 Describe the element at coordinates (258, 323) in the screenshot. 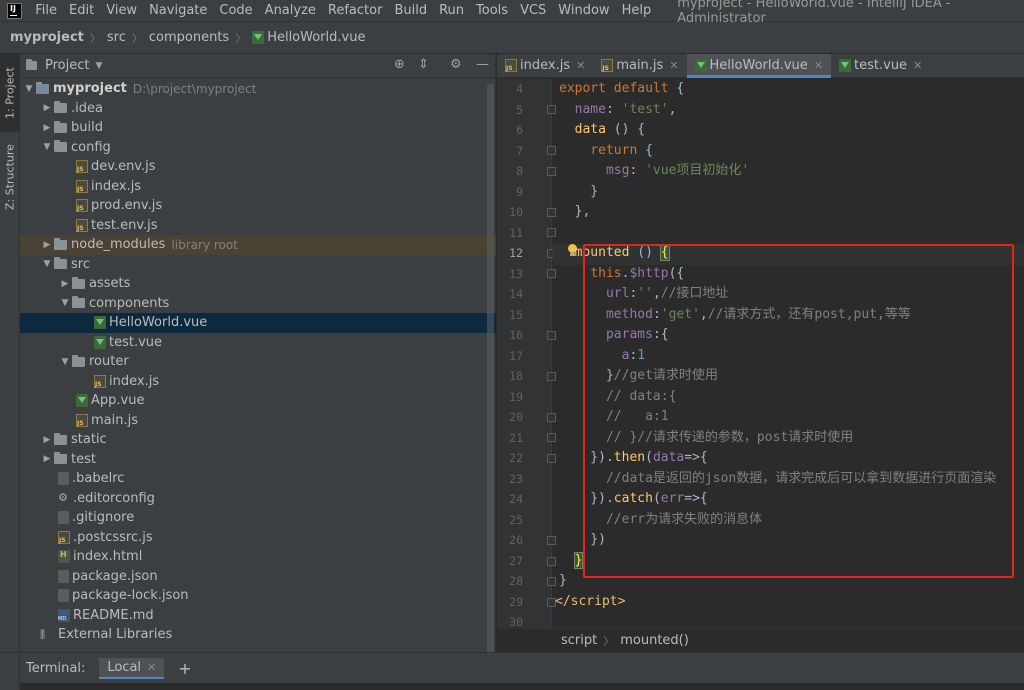

I see `tree-item-helloworld-vue: HelloWorld.vue` at that location.